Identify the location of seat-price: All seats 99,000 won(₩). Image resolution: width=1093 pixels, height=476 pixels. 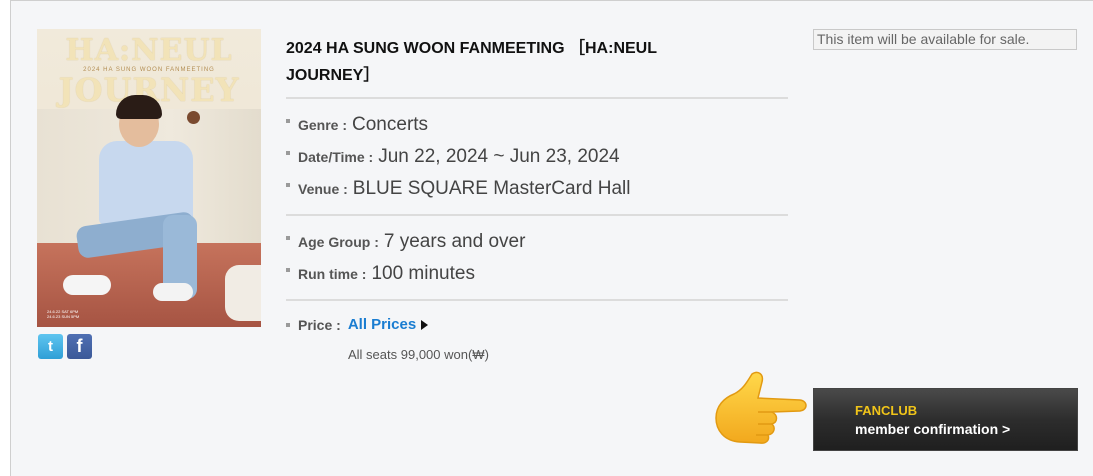
(418, 354).